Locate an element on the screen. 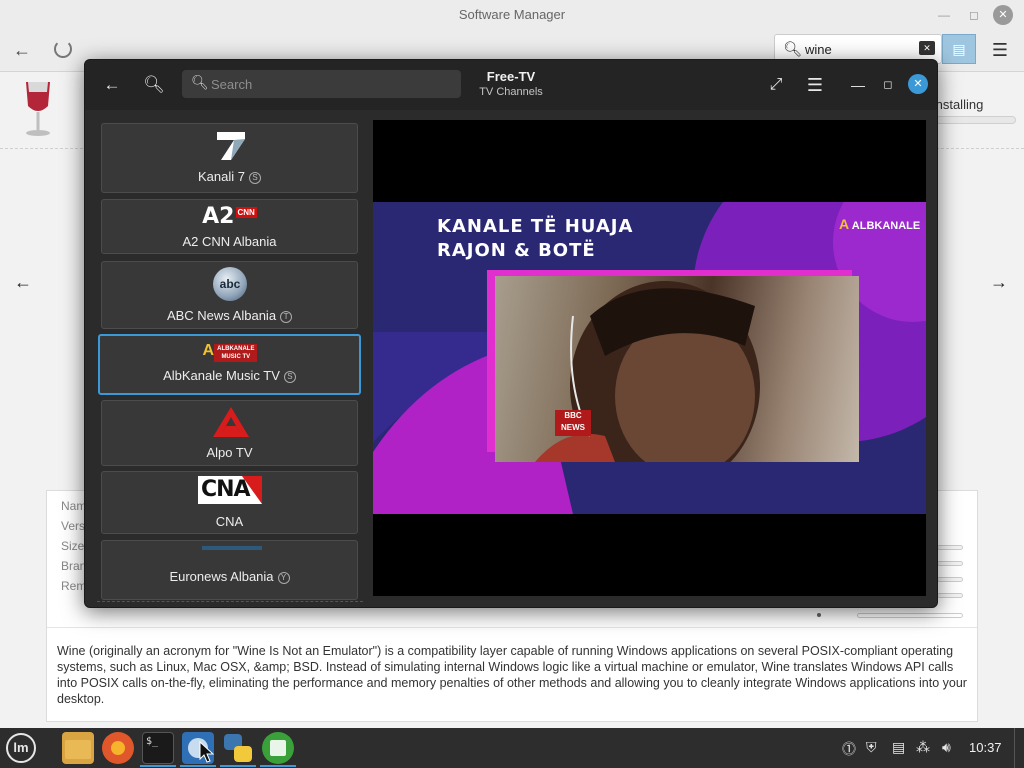  video-headline-line2: RAJON & BOTË is located at coordinates (516, 250).